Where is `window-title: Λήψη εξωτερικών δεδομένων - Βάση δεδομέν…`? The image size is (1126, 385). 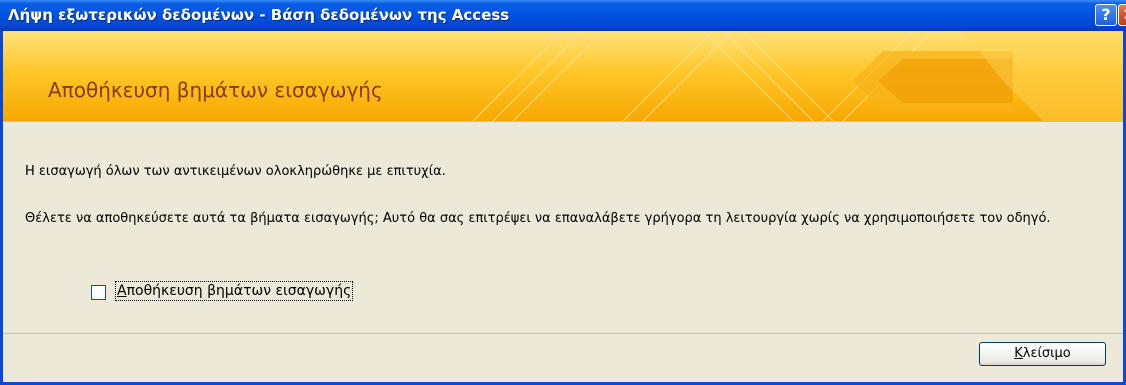
window-title: Λήψη εξωτερικών δεδομένων - Βάση δεδομέν… is located at coordinates (259, 15).